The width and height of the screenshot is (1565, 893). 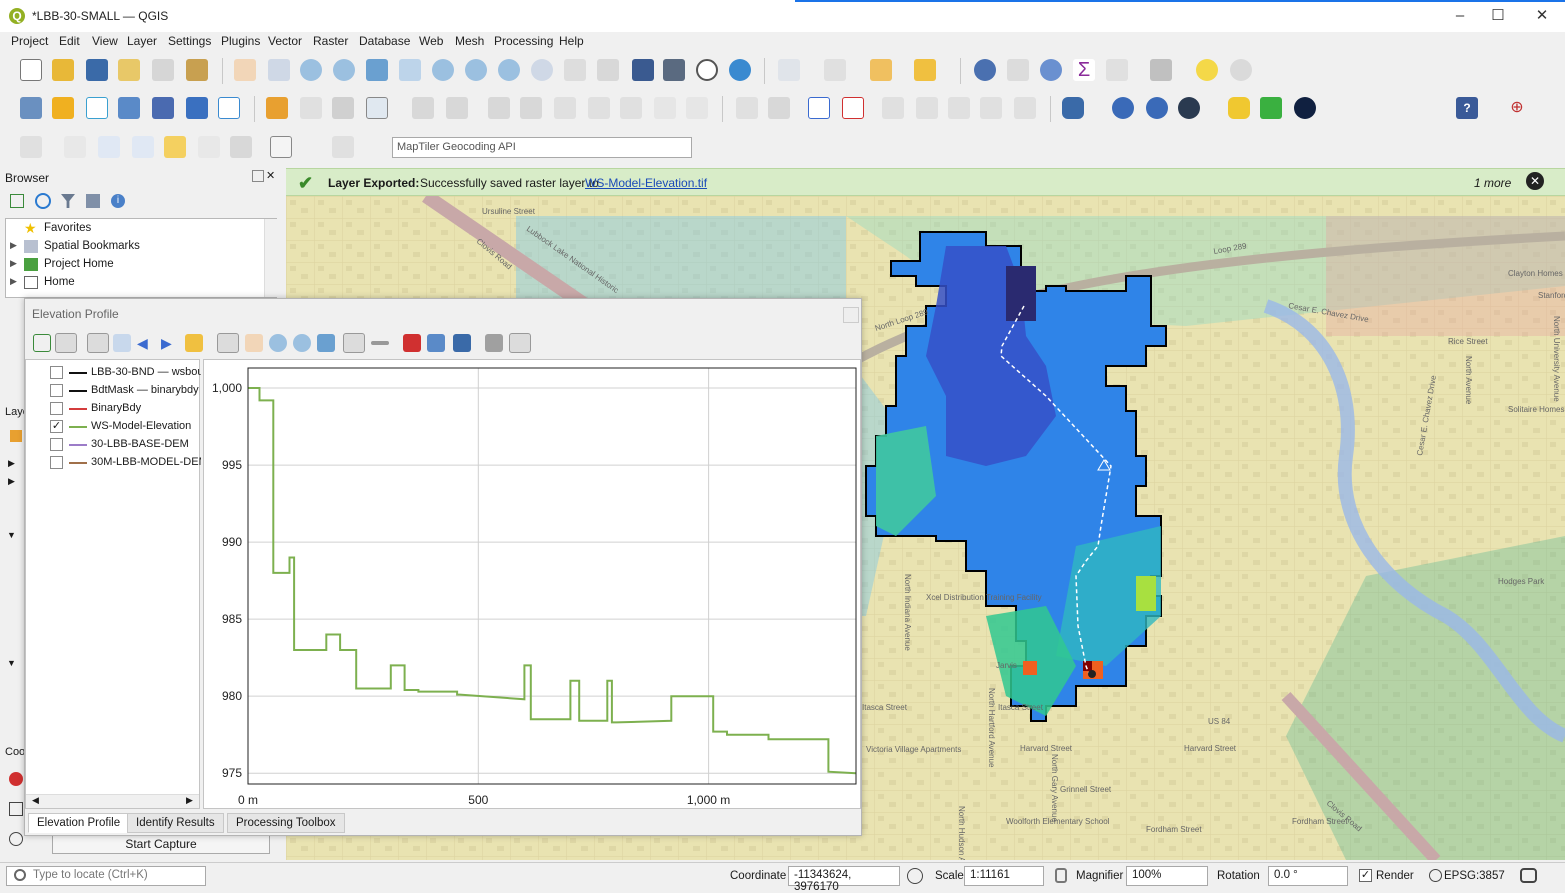 I want to click on cut-features-icon, so click(x=565, y=108).